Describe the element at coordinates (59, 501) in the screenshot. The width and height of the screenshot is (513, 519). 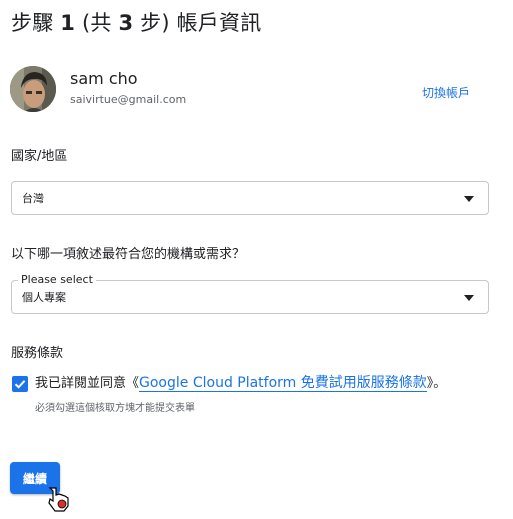
I see `hand-pointer-icon` at that location.